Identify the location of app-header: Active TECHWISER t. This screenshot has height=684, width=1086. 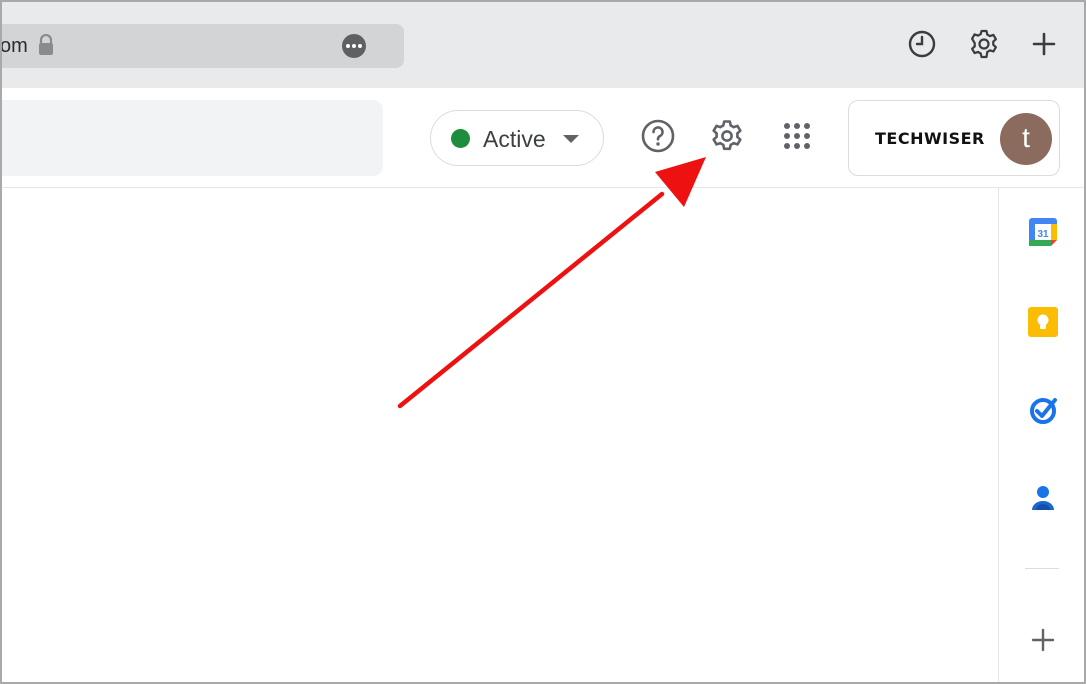
(543, 138).